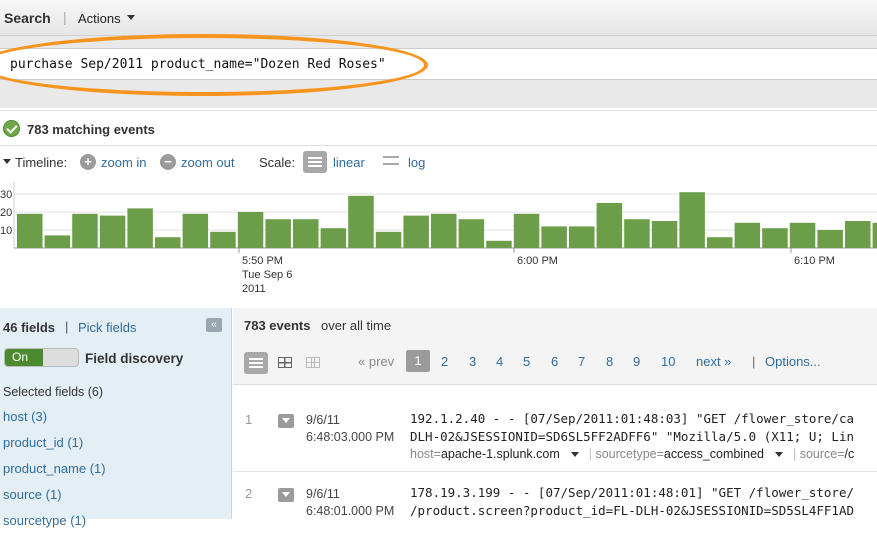 The height and width of the screenshot is (534, 877). What do you see at coordinates (249, 419) in the screenshot?
I see `event-number: 1` at bounding box center [249, 419].